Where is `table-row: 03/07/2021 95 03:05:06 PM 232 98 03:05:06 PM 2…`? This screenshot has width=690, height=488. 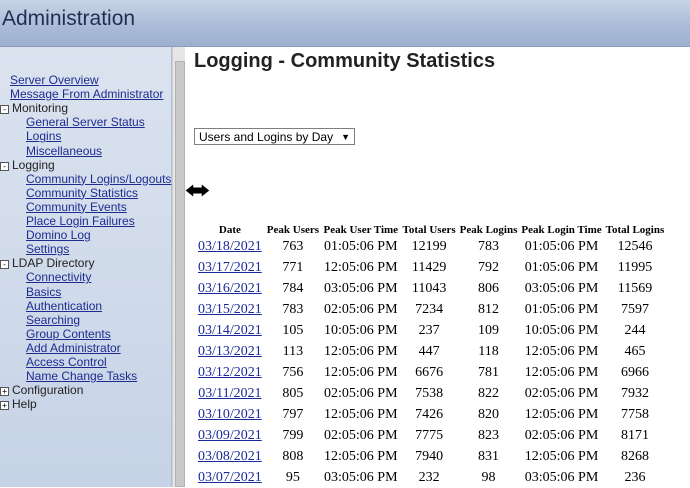
table-row: 03/07/2021 95 03:05:06 PM 232 98 03:05:06 PM 2… is located at coordinates (430, 477).